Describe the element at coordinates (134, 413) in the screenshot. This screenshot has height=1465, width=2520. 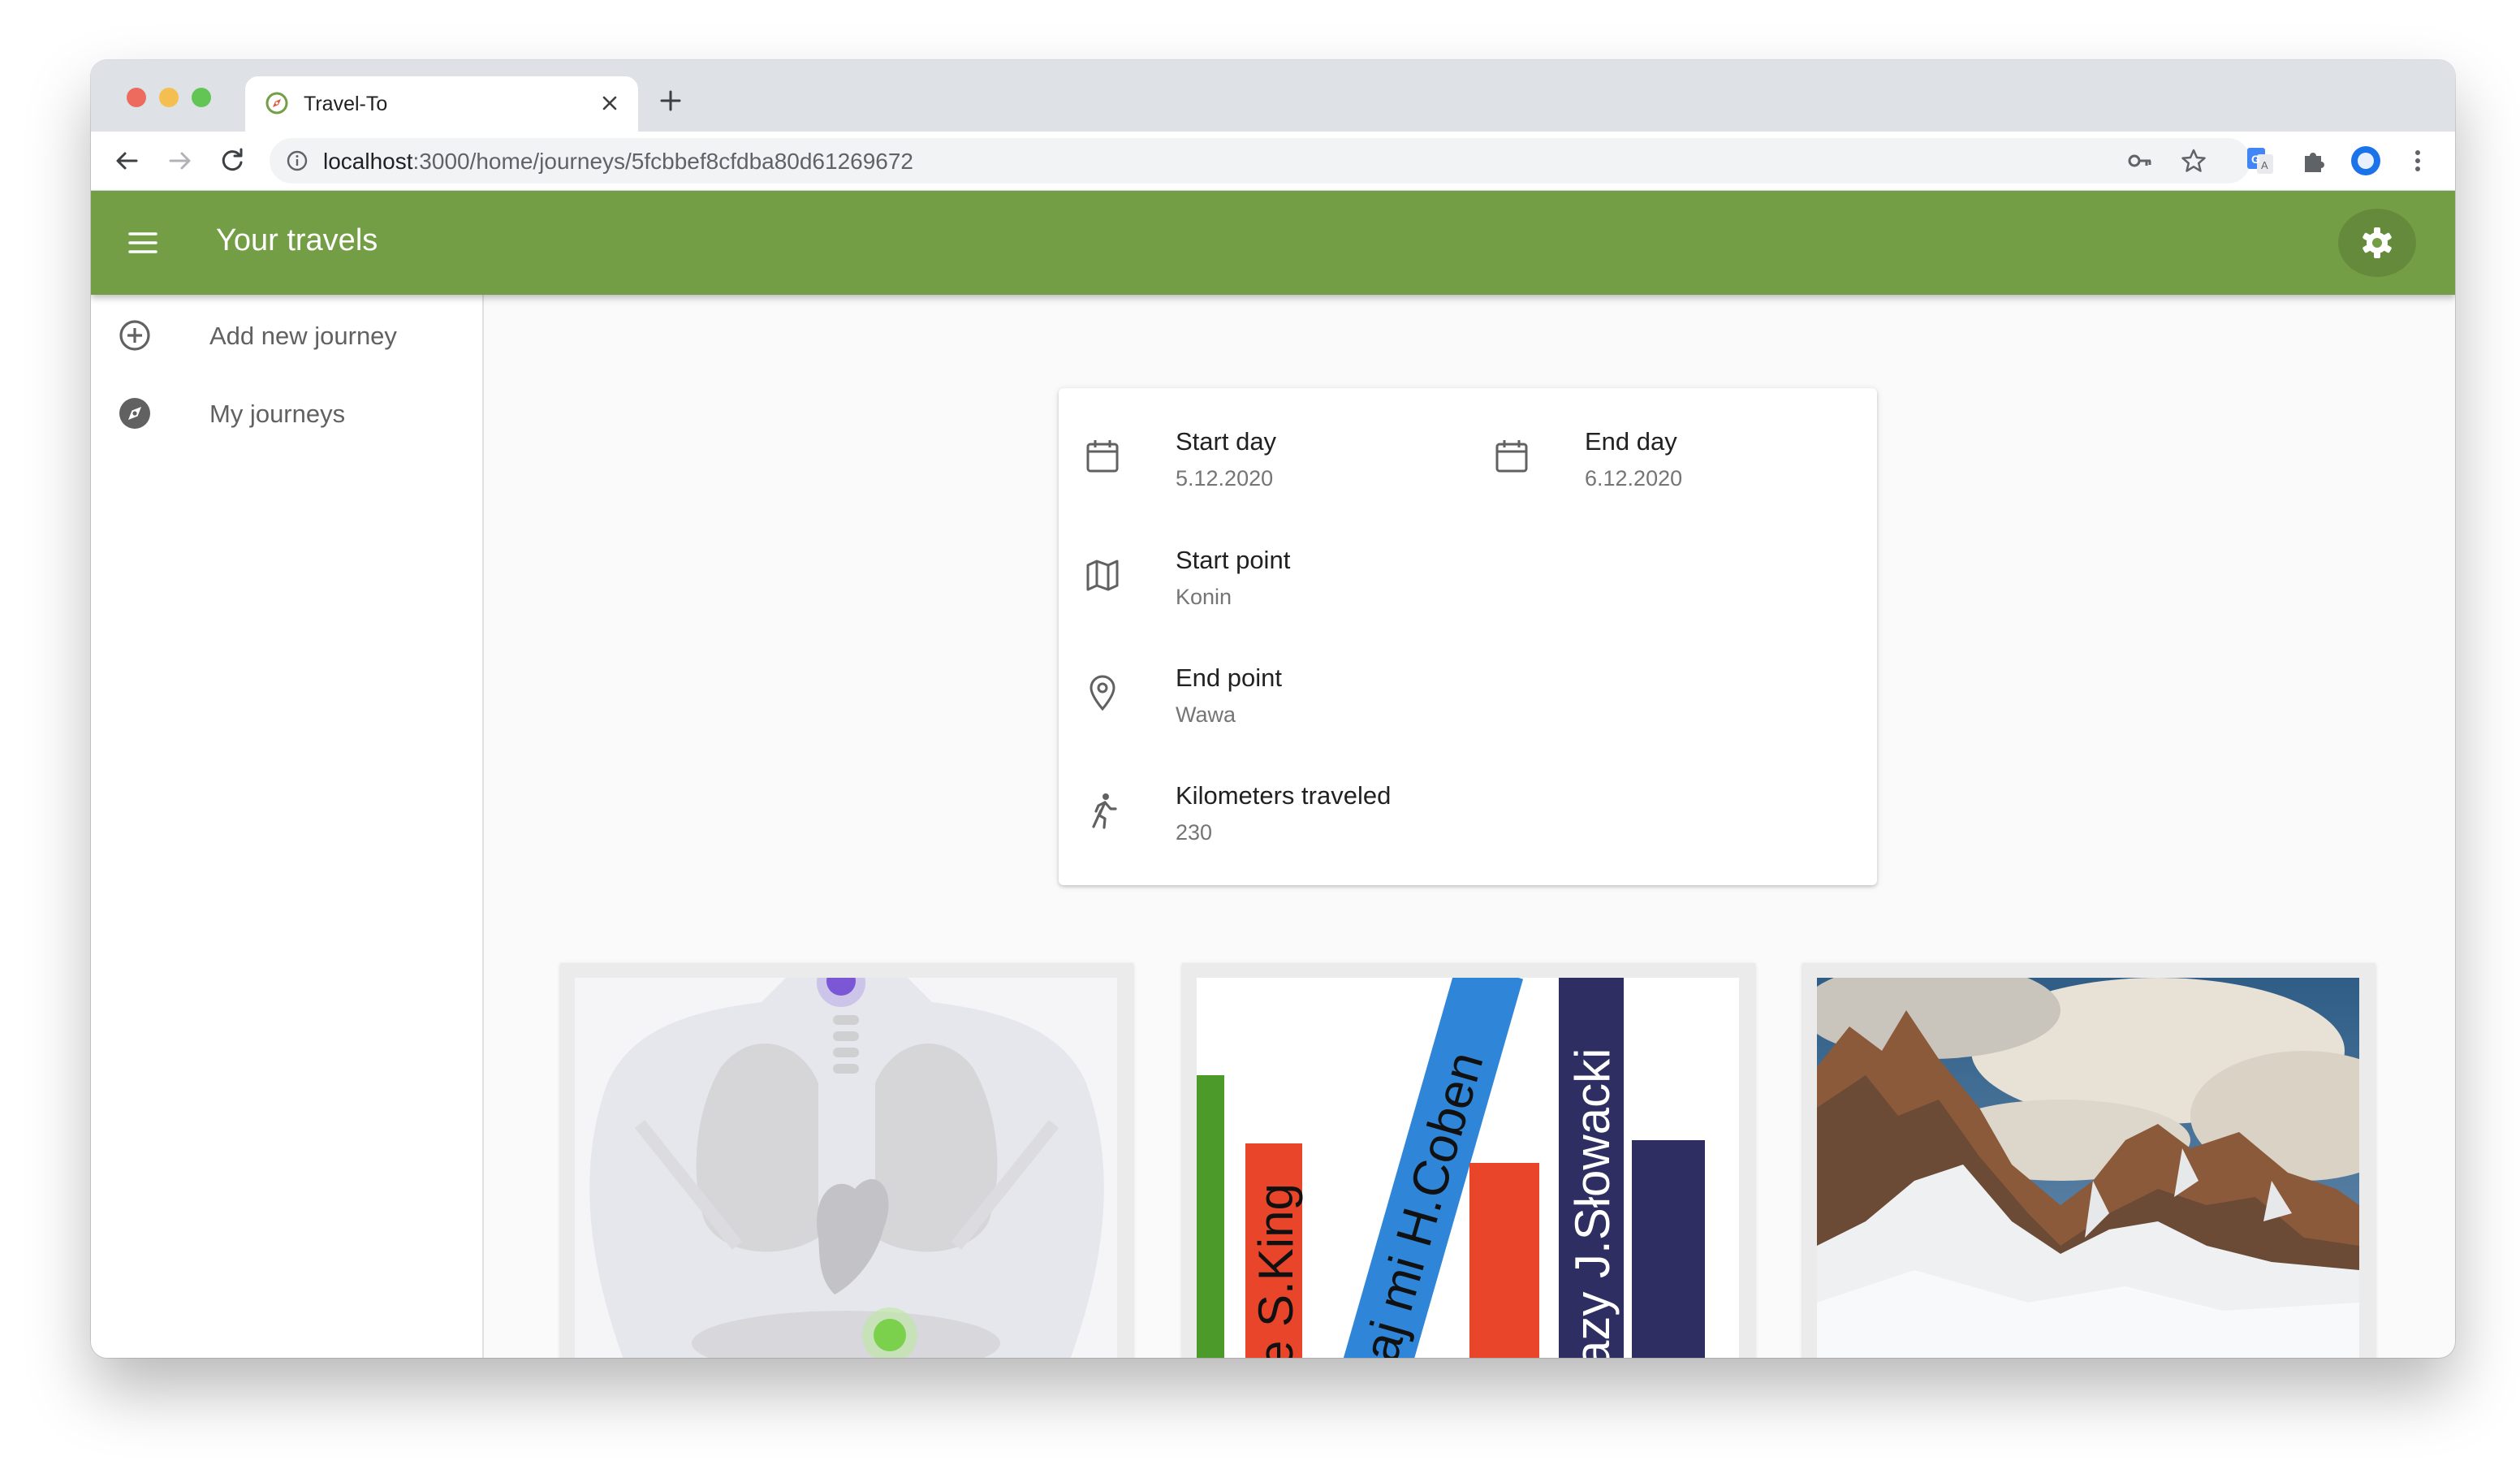
I see `compass-icon` at that location.